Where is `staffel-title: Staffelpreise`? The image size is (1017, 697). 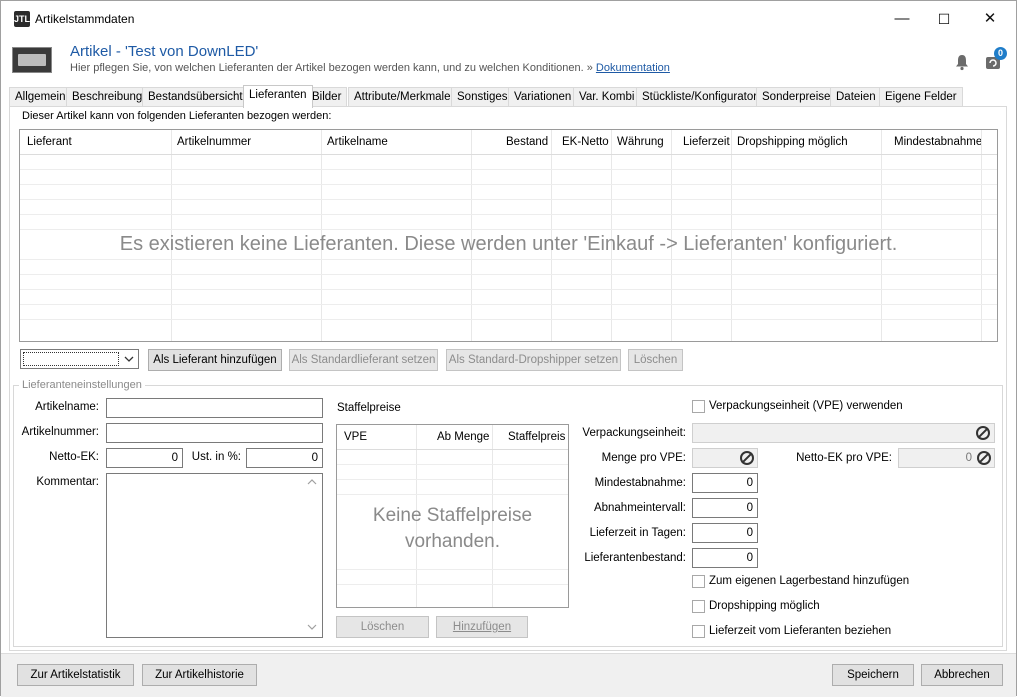 staffel-title: Staffelpreise is located at coordinates (369, 408).